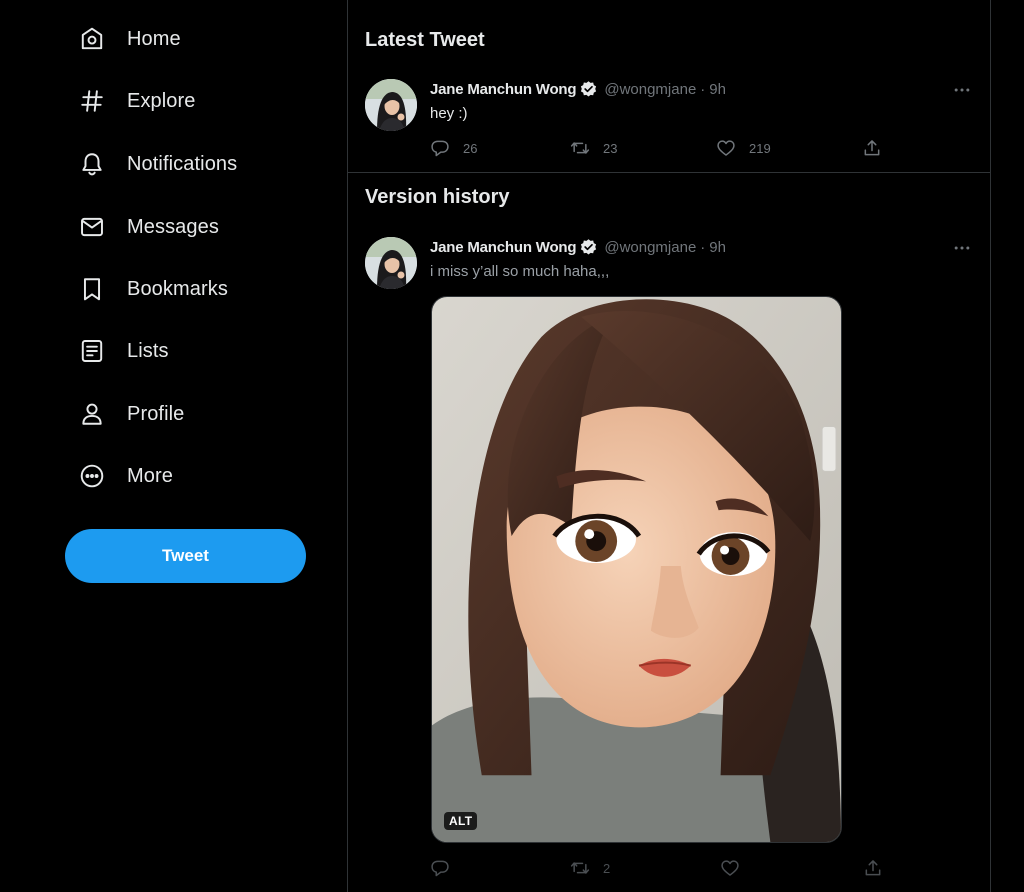  I want to click on tweet-actions: 26 23 219, so click(660, 148).